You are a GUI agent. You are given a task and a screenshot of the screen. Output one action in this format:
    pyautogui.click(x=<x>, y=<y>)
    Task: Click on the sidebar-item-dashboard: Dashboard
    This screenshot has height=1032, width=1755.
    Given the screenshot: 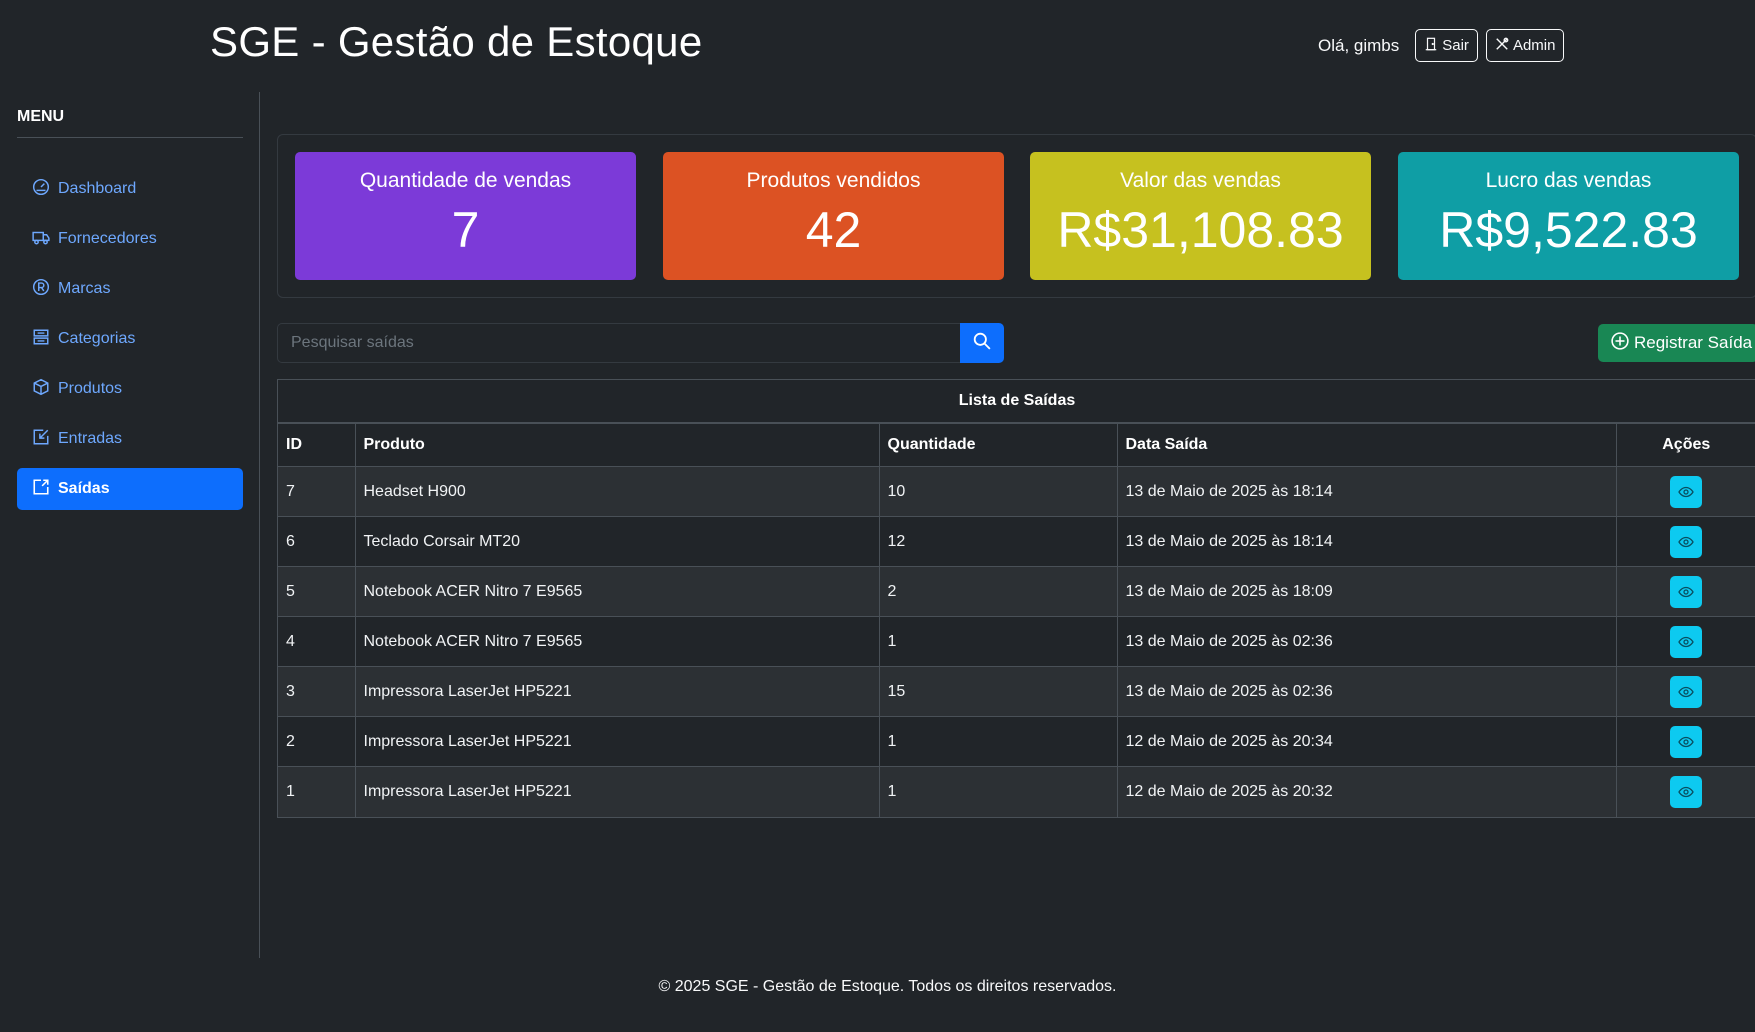 What is the action you would take?
    pyautogui.click(x=130, y=189)
    